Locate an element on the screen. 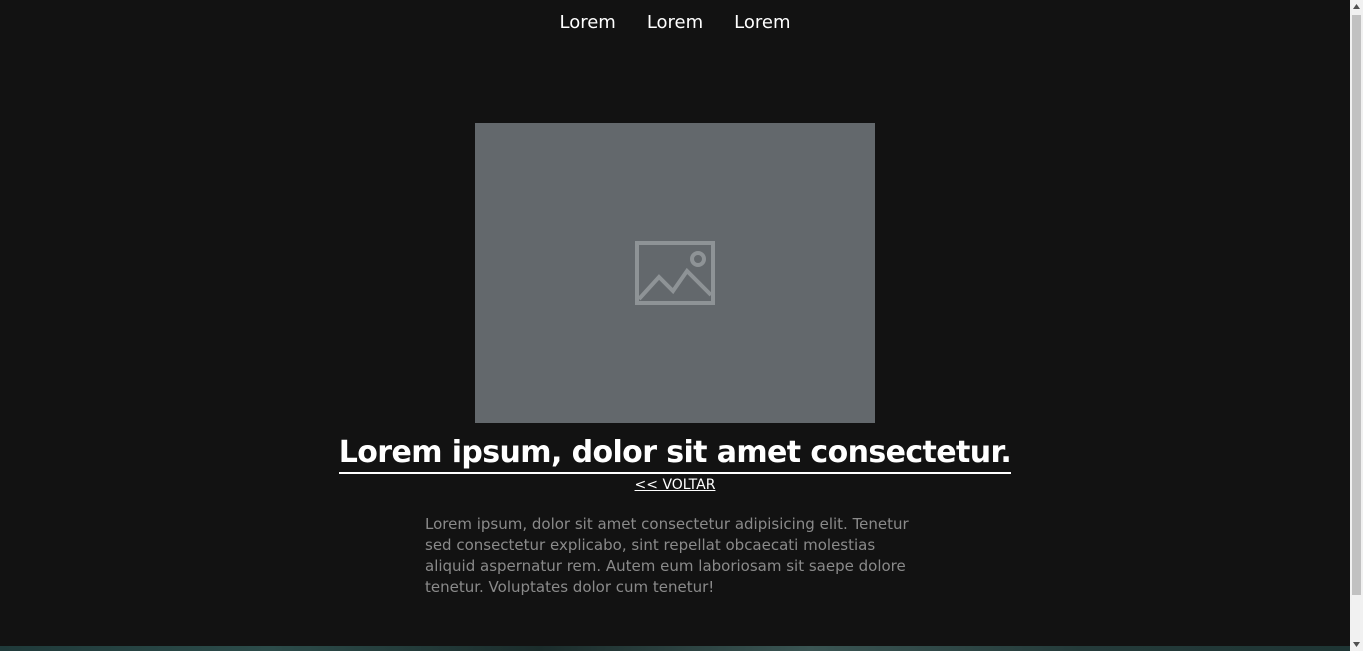  article-title-wrapper: Lorem ipsum, dolor sit amet consectetur. is located at coordinates (675, 453).